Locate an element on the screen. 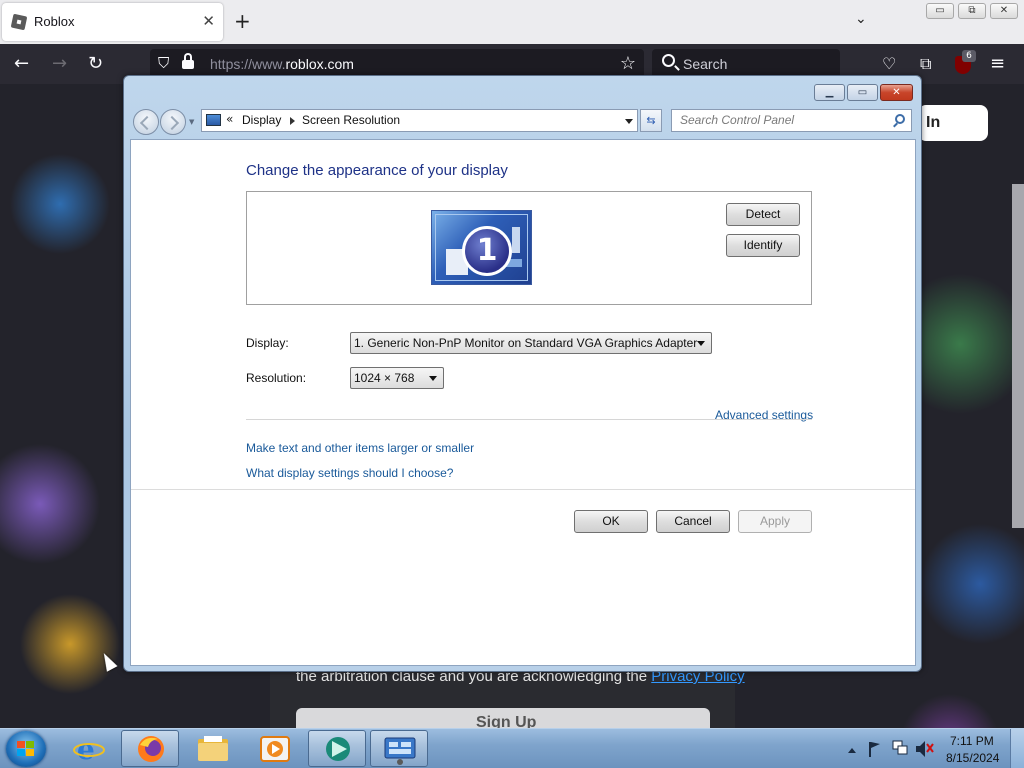 The image size is (1024, 768). monitor-number: 1 is located at coordinates (487, 251).